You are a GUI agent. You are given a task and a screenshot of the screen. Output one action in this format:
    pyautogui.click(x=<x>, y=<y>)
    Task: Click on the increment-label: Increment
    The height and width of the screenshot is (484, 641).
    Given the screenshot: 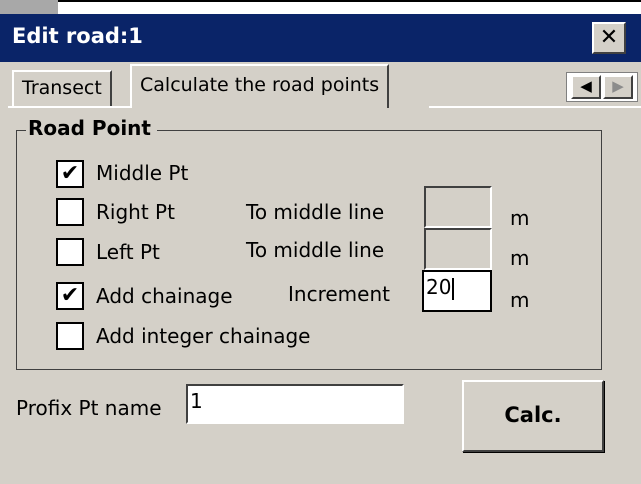 What is the action you would take?
    pyautogui.click(x=339, y=294)
    